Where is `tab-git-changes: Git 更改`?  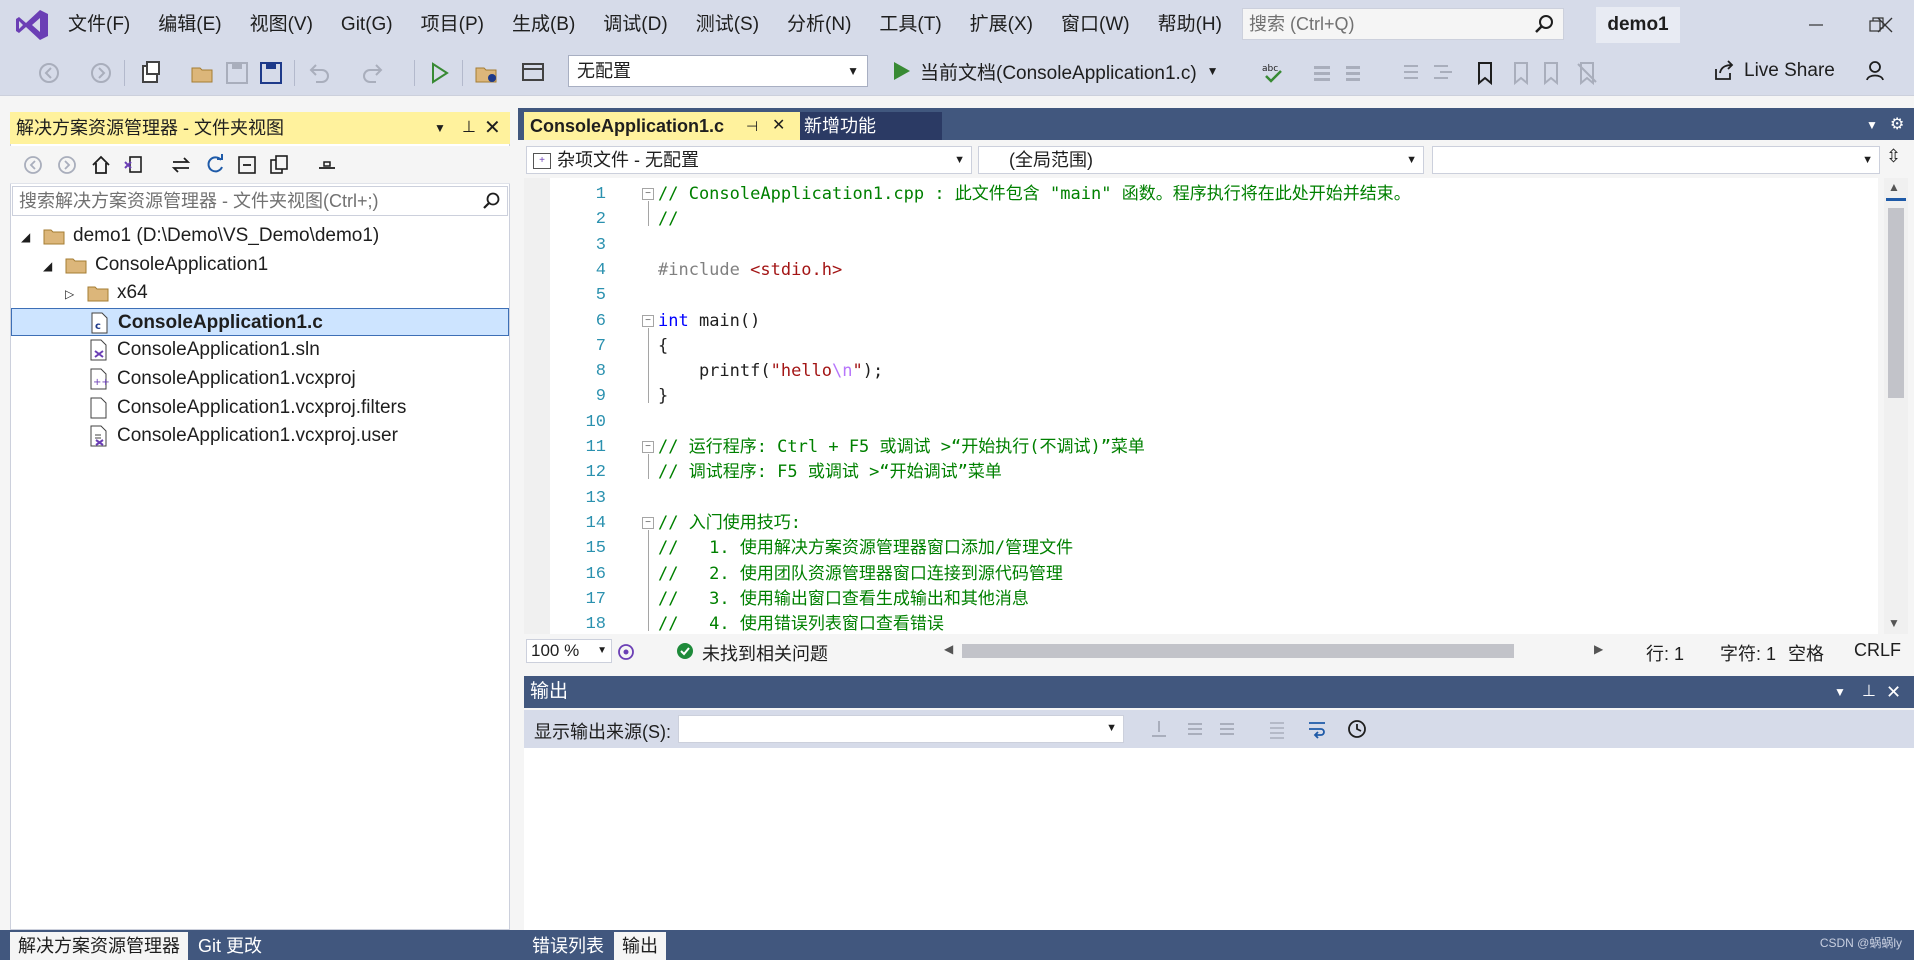
tab-git-changes: Git 更改 is located at coordinates (230, 946).